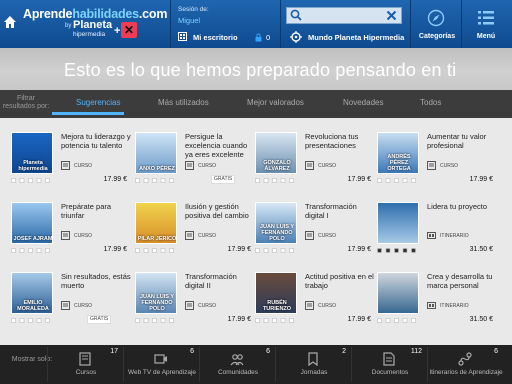 This screenshot has width=512, height=384. I want to click on tab-mas-utilizados: Más utilizados, so click(183, 102).